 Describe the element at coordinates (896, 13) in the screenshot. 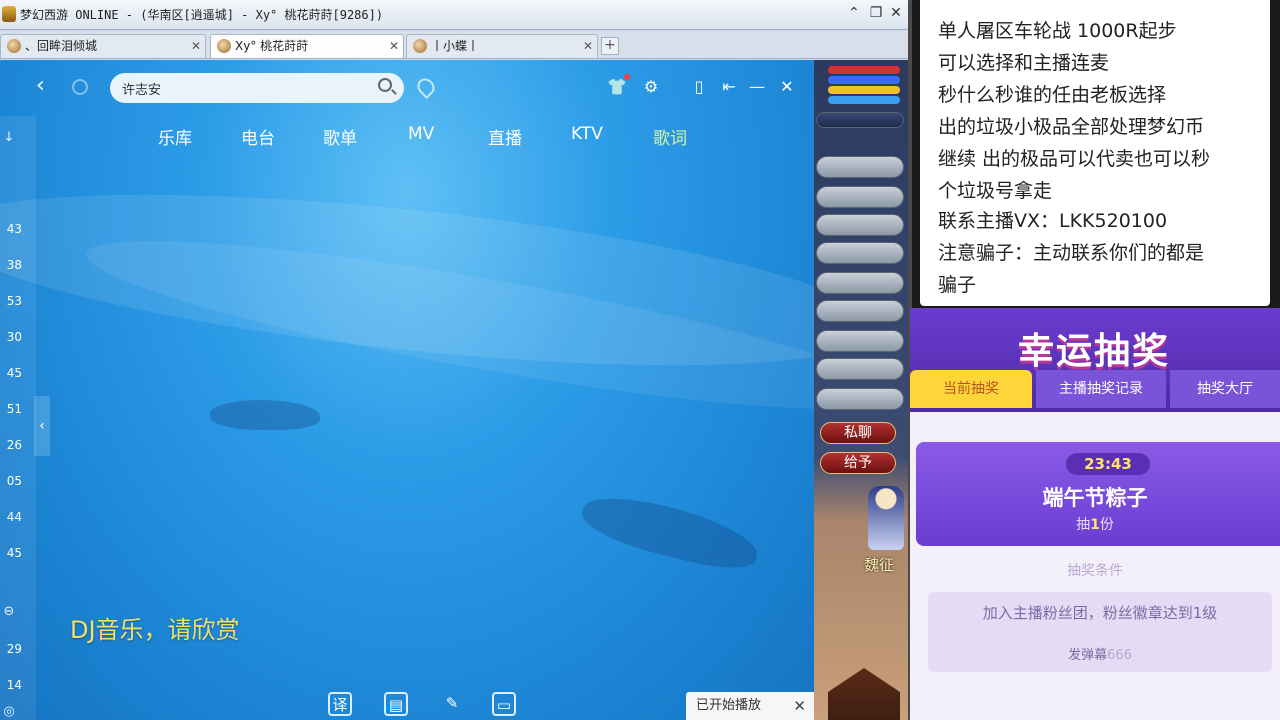

I see `close-button: ✕` at that location.